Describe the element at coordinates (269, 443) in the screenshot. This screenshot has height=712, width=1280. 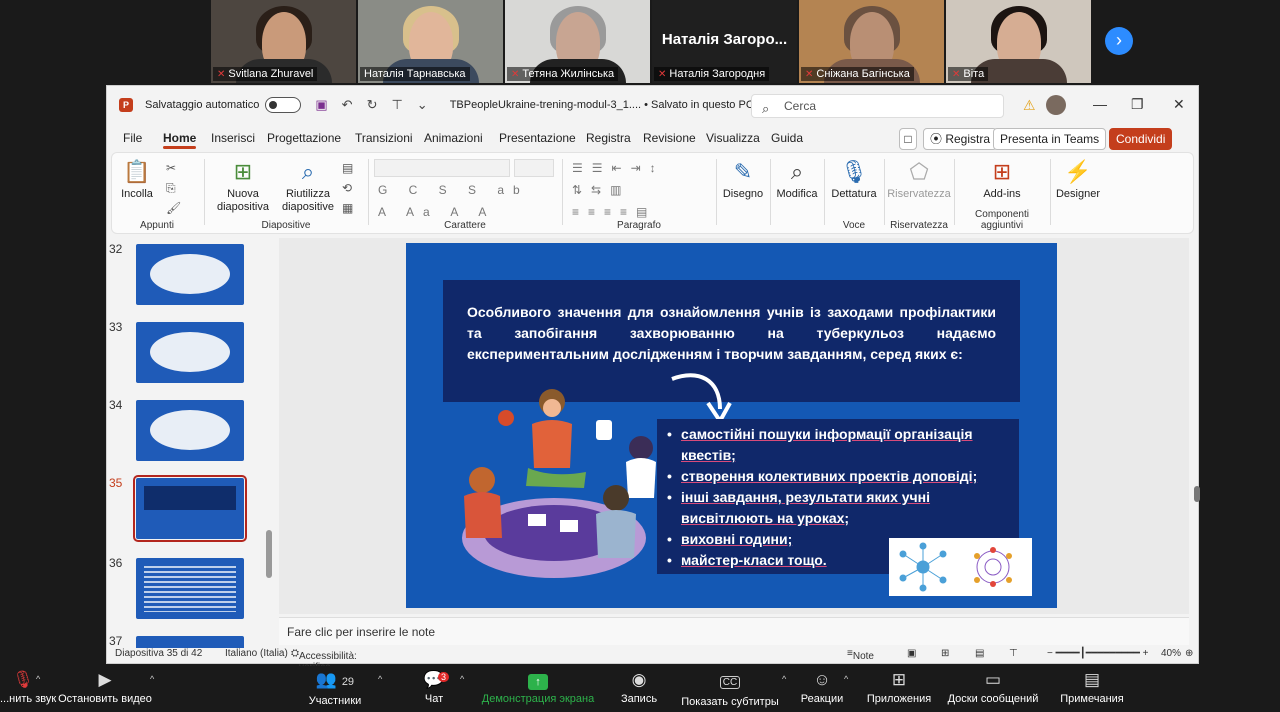
I see `thumbnails-scrollbar` at that location.